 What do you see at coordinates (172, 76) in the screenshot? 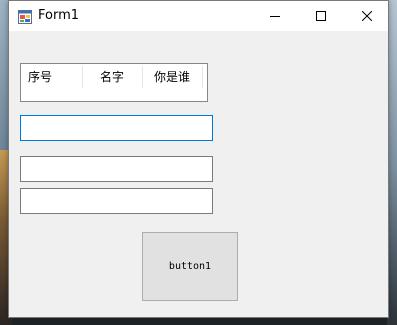
I see `column-header-who: 你是谁` at bounding box center [172, 76].